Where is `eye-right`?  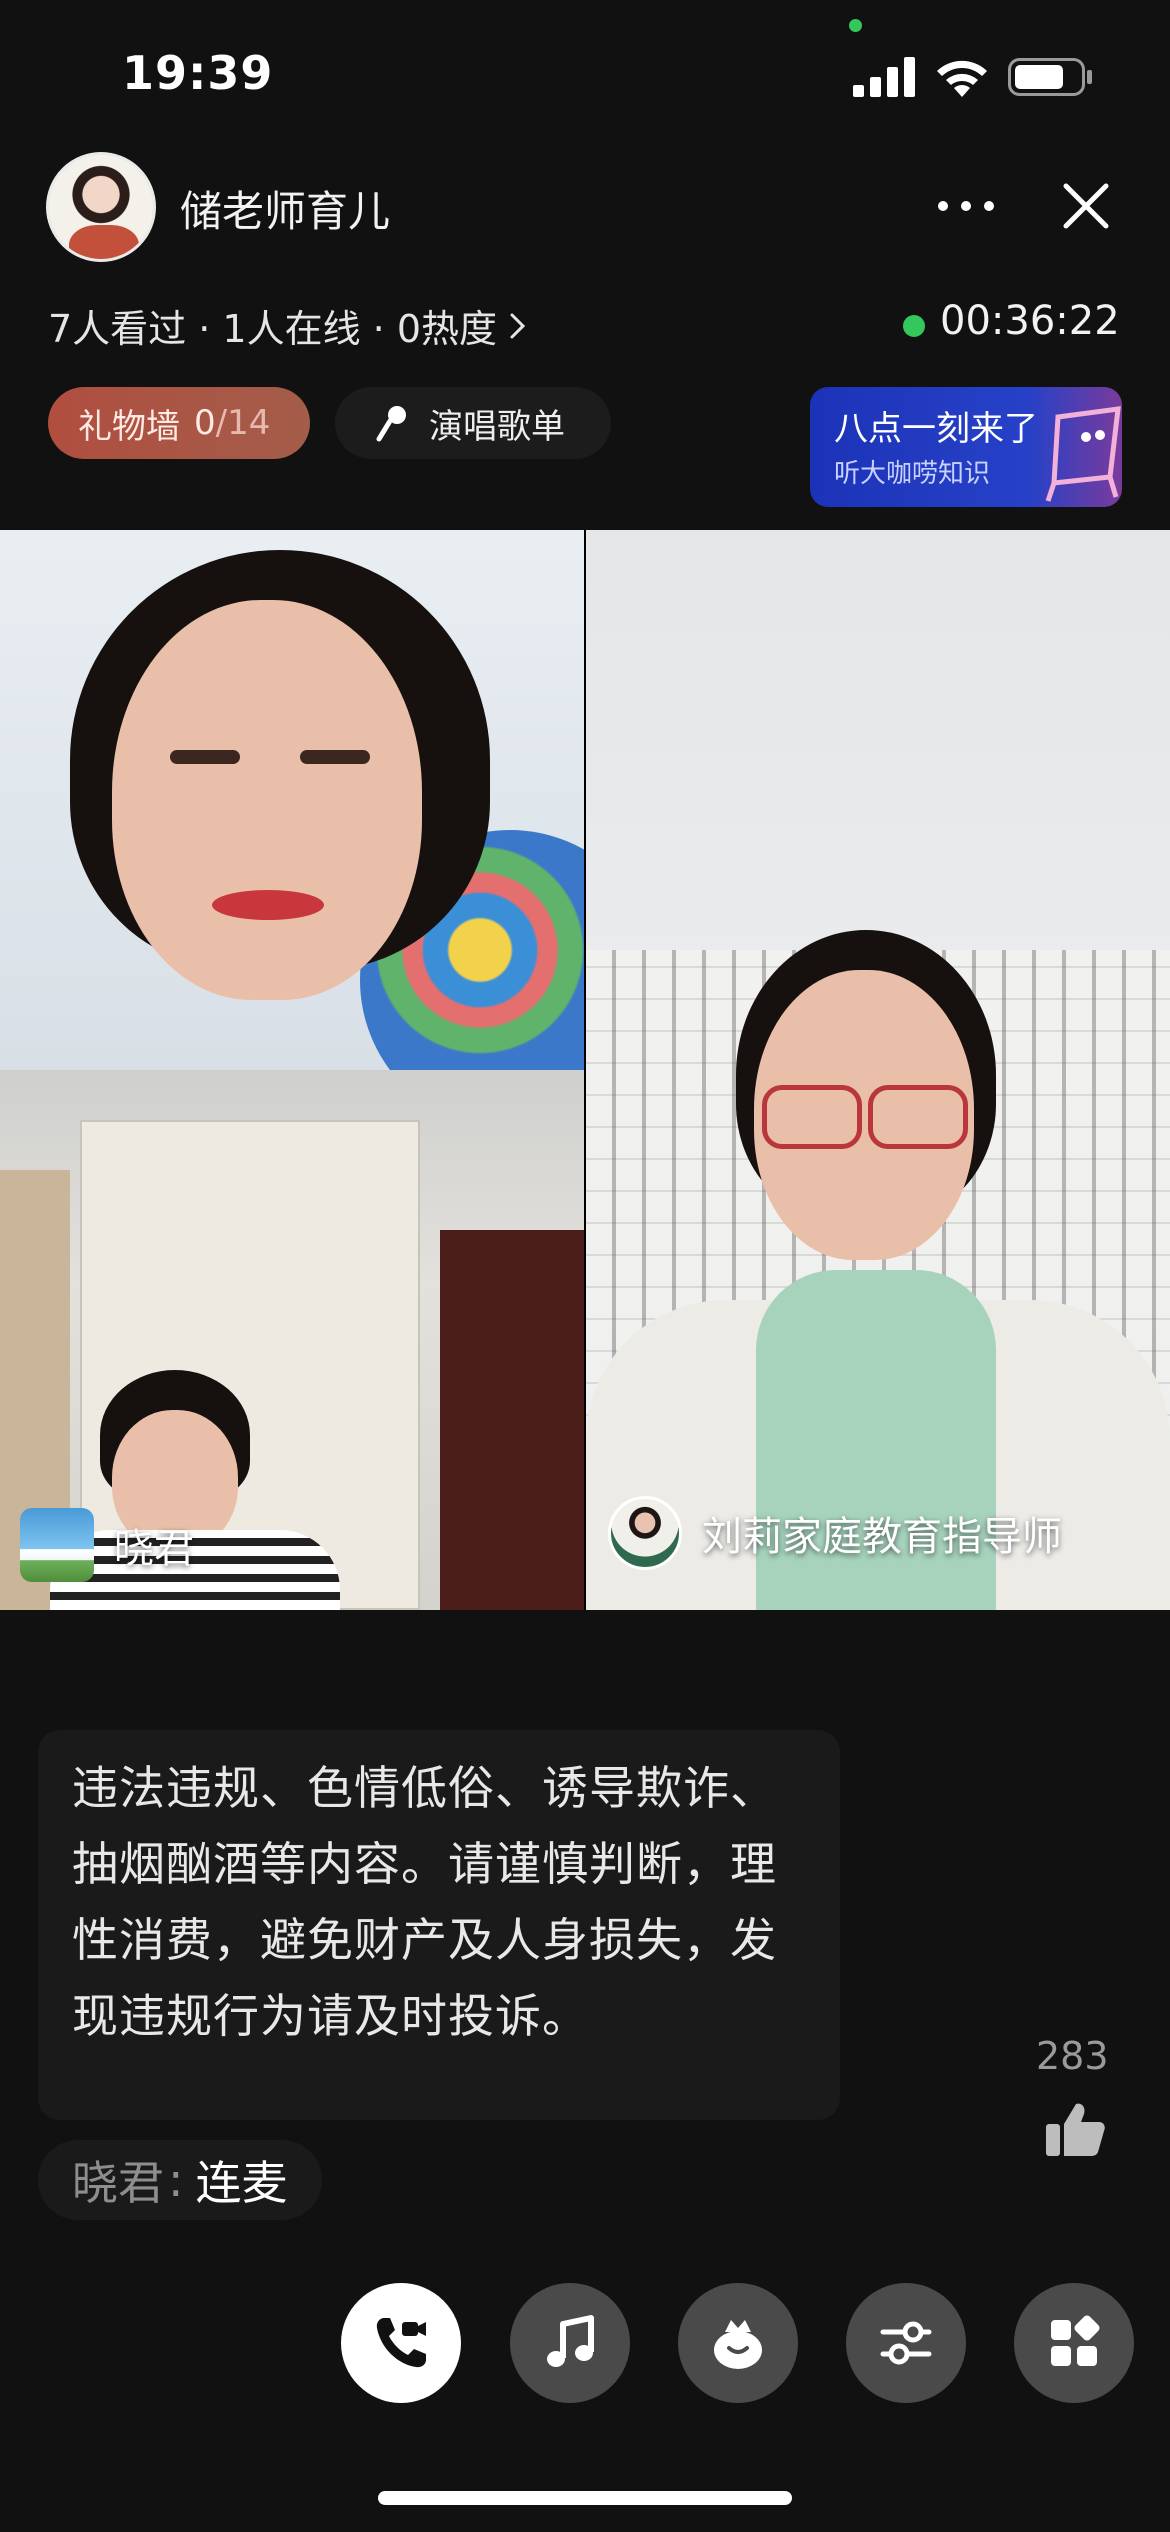
eye-right is located at coordinates (335, 757).